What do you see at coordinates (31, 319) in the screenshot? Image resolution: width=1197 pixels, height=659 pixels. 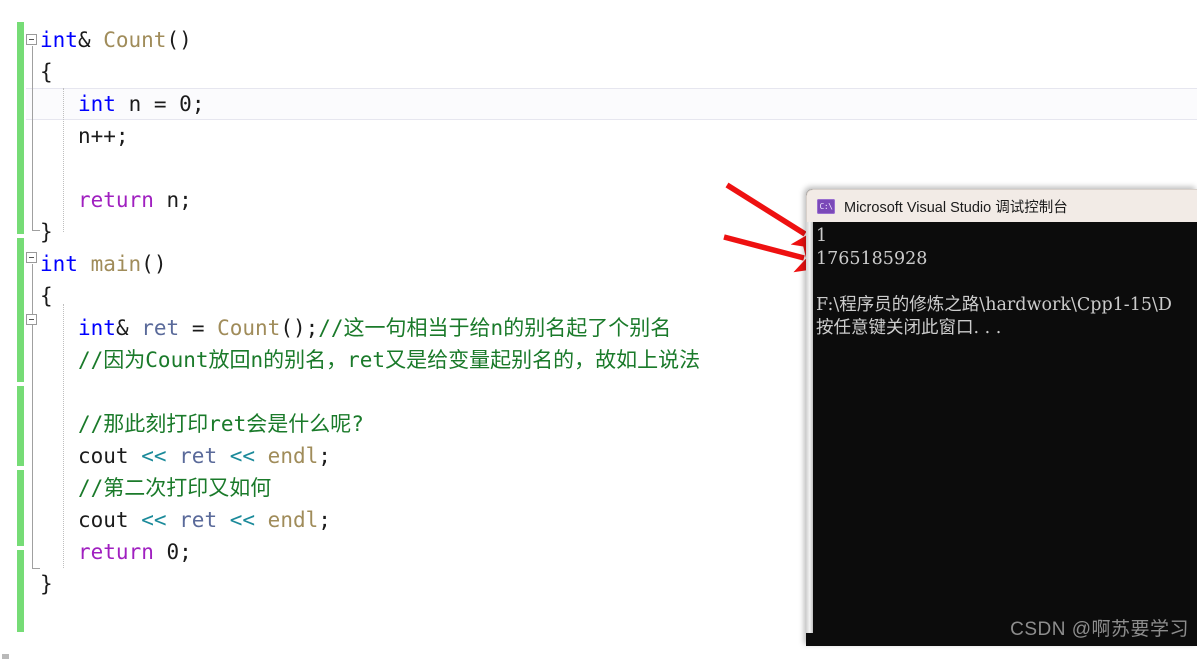 I see `collapse-toggle-statement` at bounding box center [31, 319].